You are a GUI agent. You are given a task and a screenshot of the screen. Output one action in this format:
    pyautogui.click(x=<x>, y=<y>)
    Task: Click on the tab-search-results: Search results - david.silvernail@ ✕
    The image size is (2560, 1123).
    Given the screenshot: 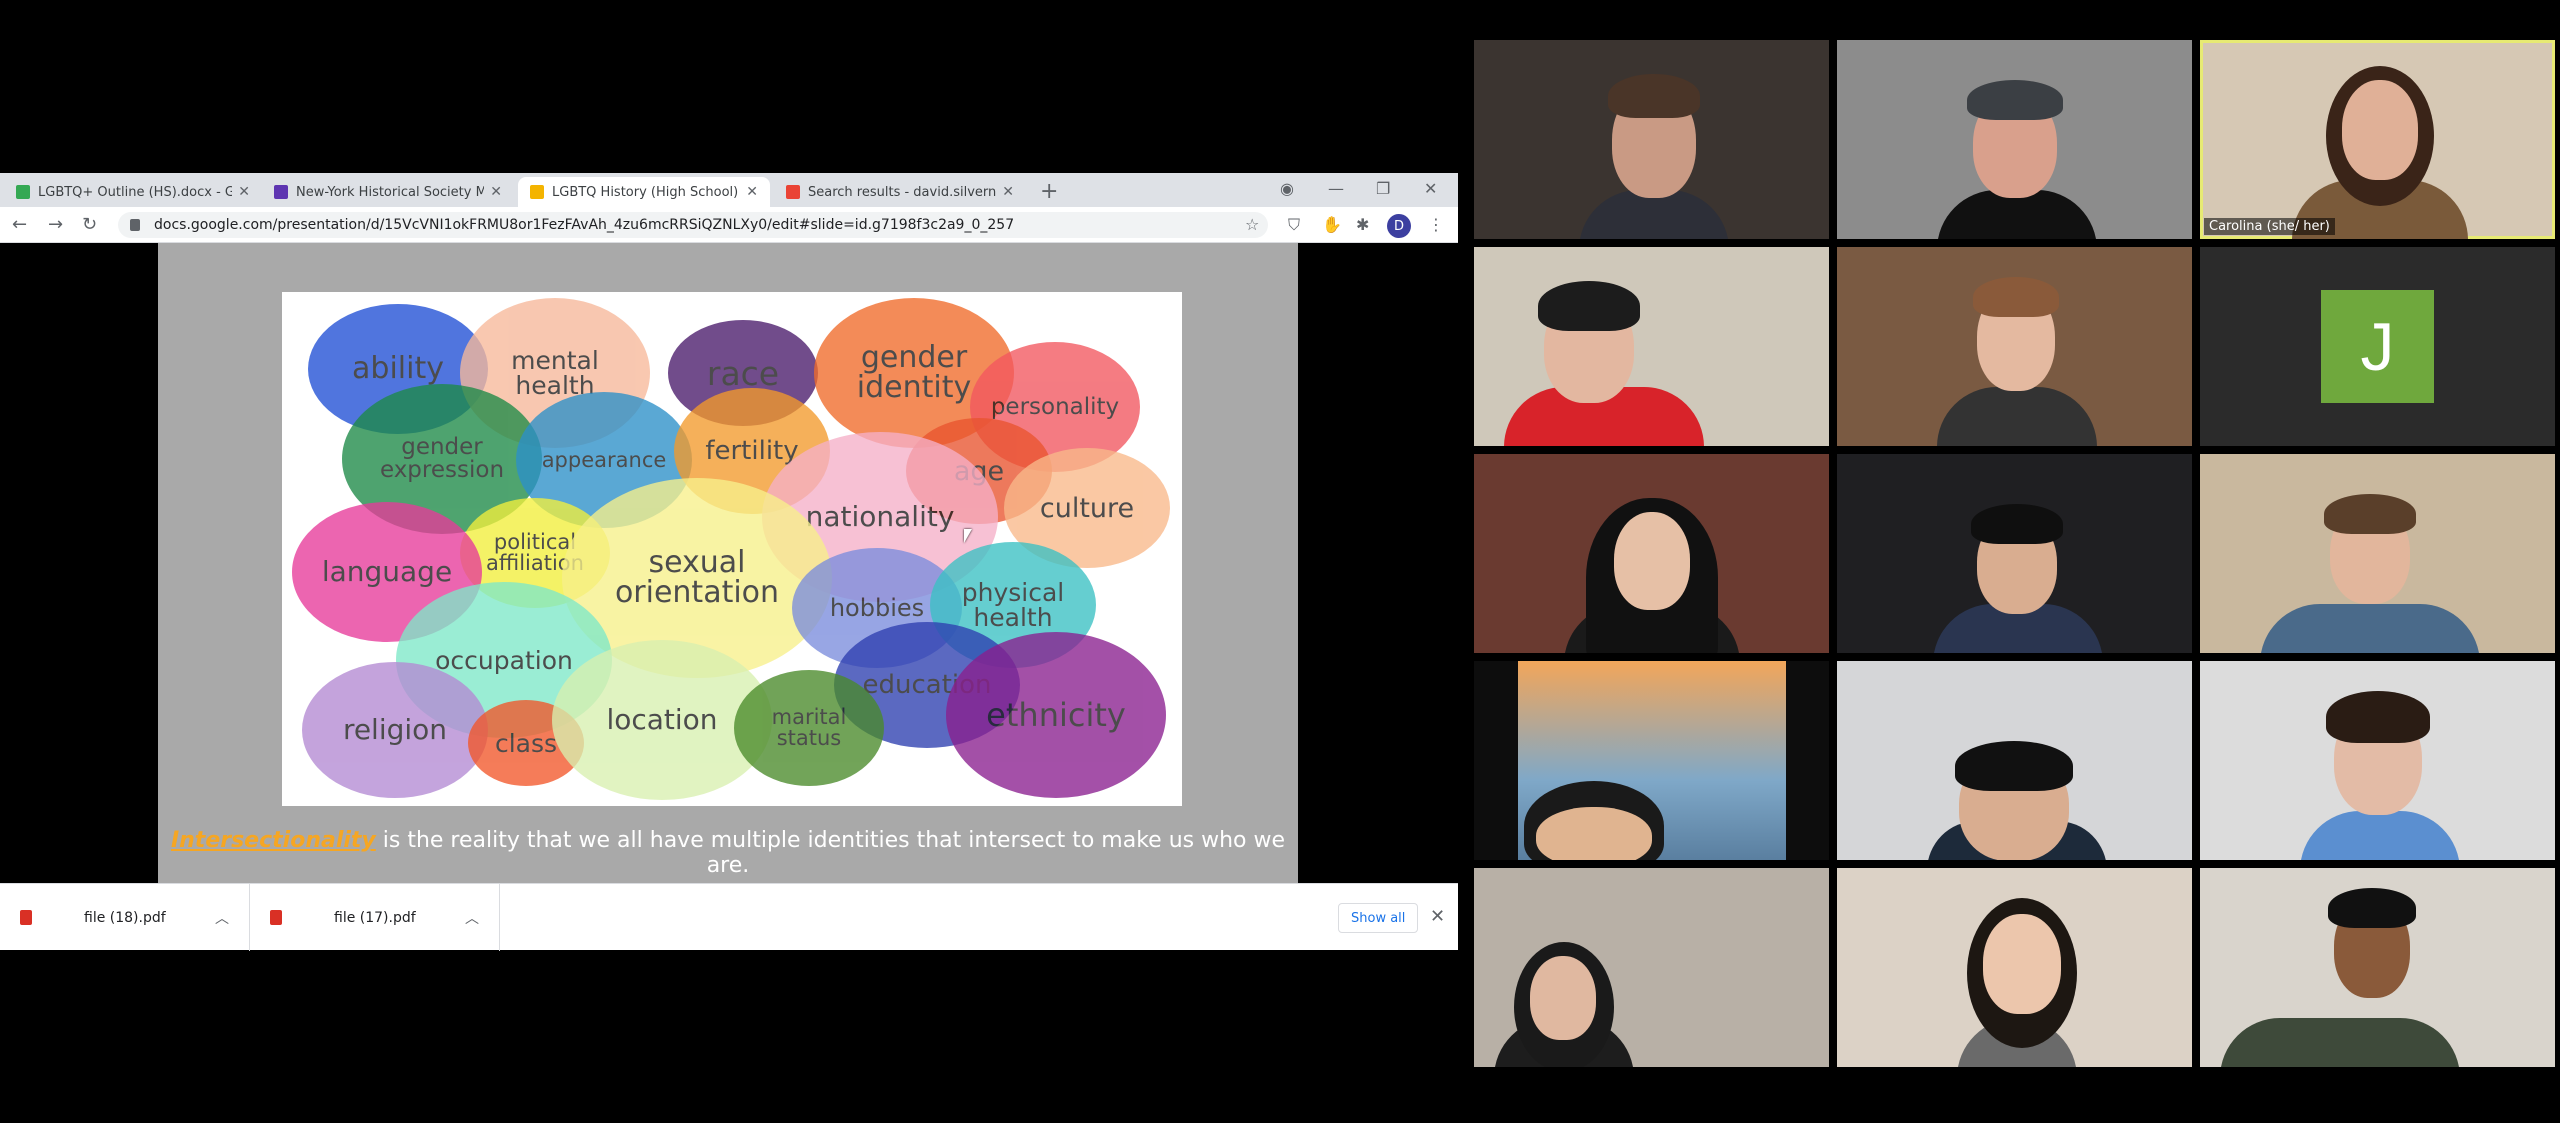 What is the action you would take?
    pyautogui.click(x=900, y=192)
    